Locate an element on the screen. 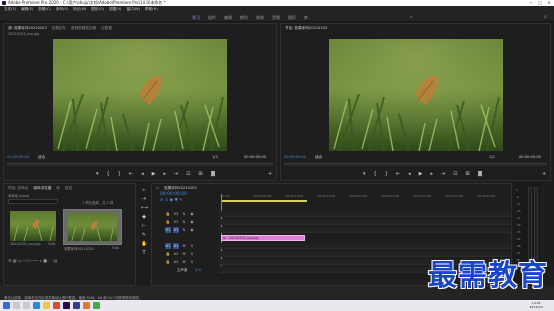  track-label-a2: A2 is located at coordinates (176, 254).